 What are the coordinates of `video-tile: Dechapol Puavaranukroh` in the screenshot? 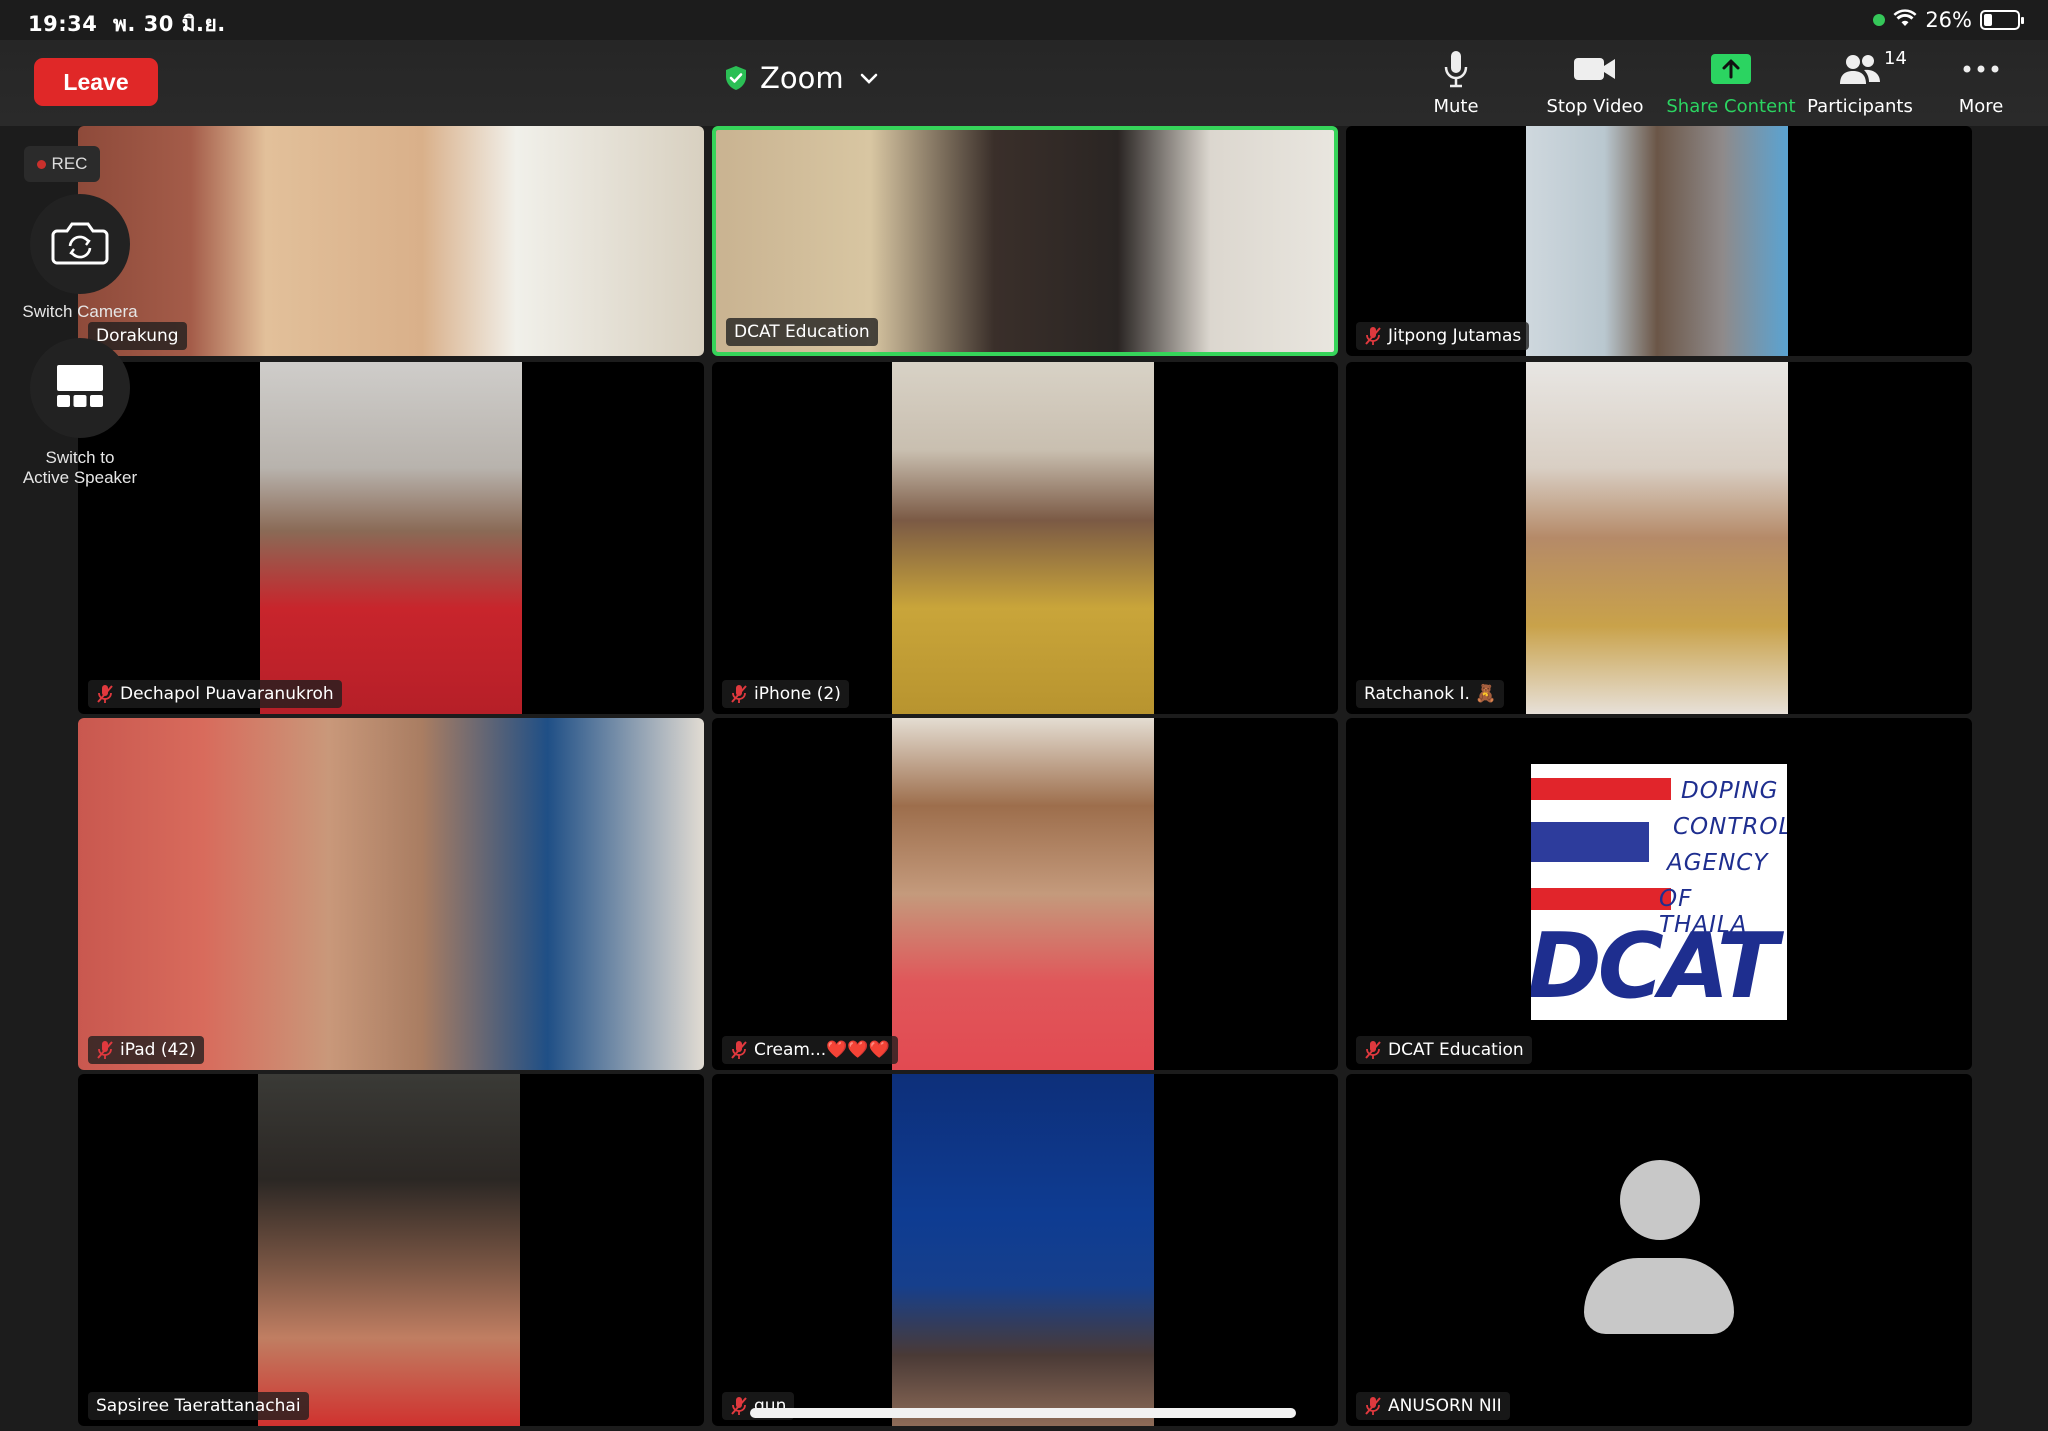 It's located at (391, 538).